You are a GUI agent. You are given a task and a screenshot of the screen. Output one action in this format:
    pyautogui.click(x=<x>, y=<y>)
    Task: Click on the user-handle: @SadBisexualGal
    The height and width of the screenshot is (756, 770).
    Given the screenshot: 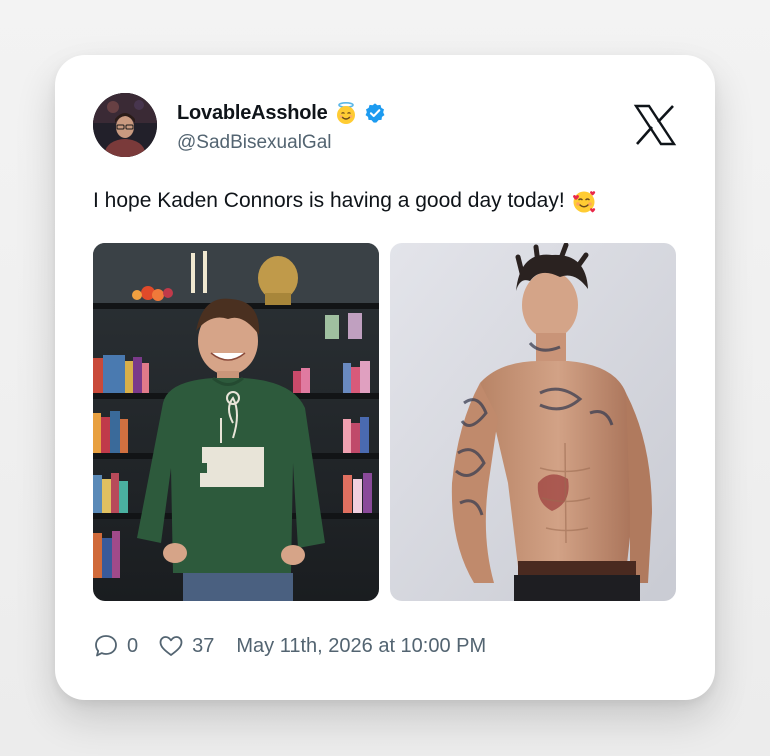 What is the action you would take?
    pyautogui.click(x=254, y=143)
    